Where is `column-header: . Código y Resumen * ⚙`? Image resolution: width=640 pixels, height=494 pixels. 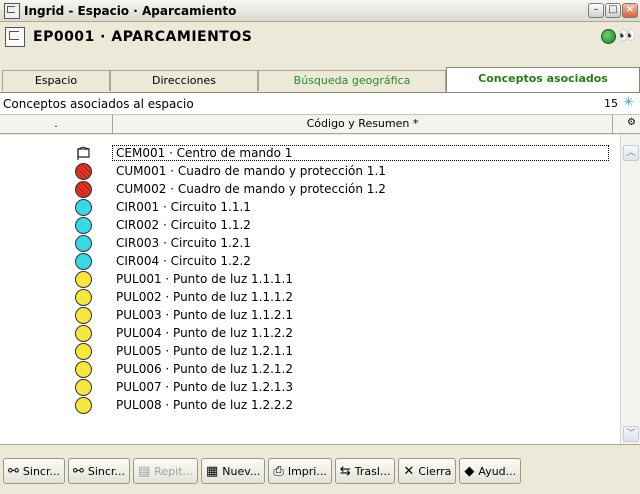
column-header: . Código y Resumen * ⚙ is located at coordinates (320, 124).